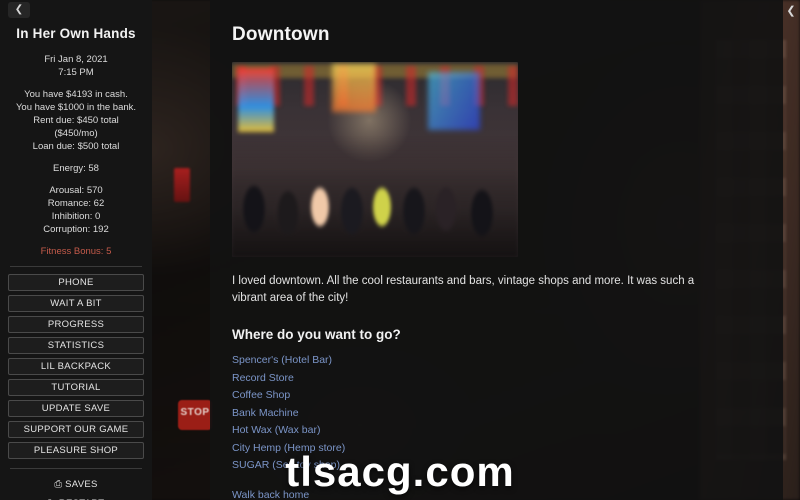 The image size is (800, 500). What do you see at coordinates (76, 133) in the screenshot?
I see `status-rent-monthly: ($450/mo)` at bounding box center [76, 133].